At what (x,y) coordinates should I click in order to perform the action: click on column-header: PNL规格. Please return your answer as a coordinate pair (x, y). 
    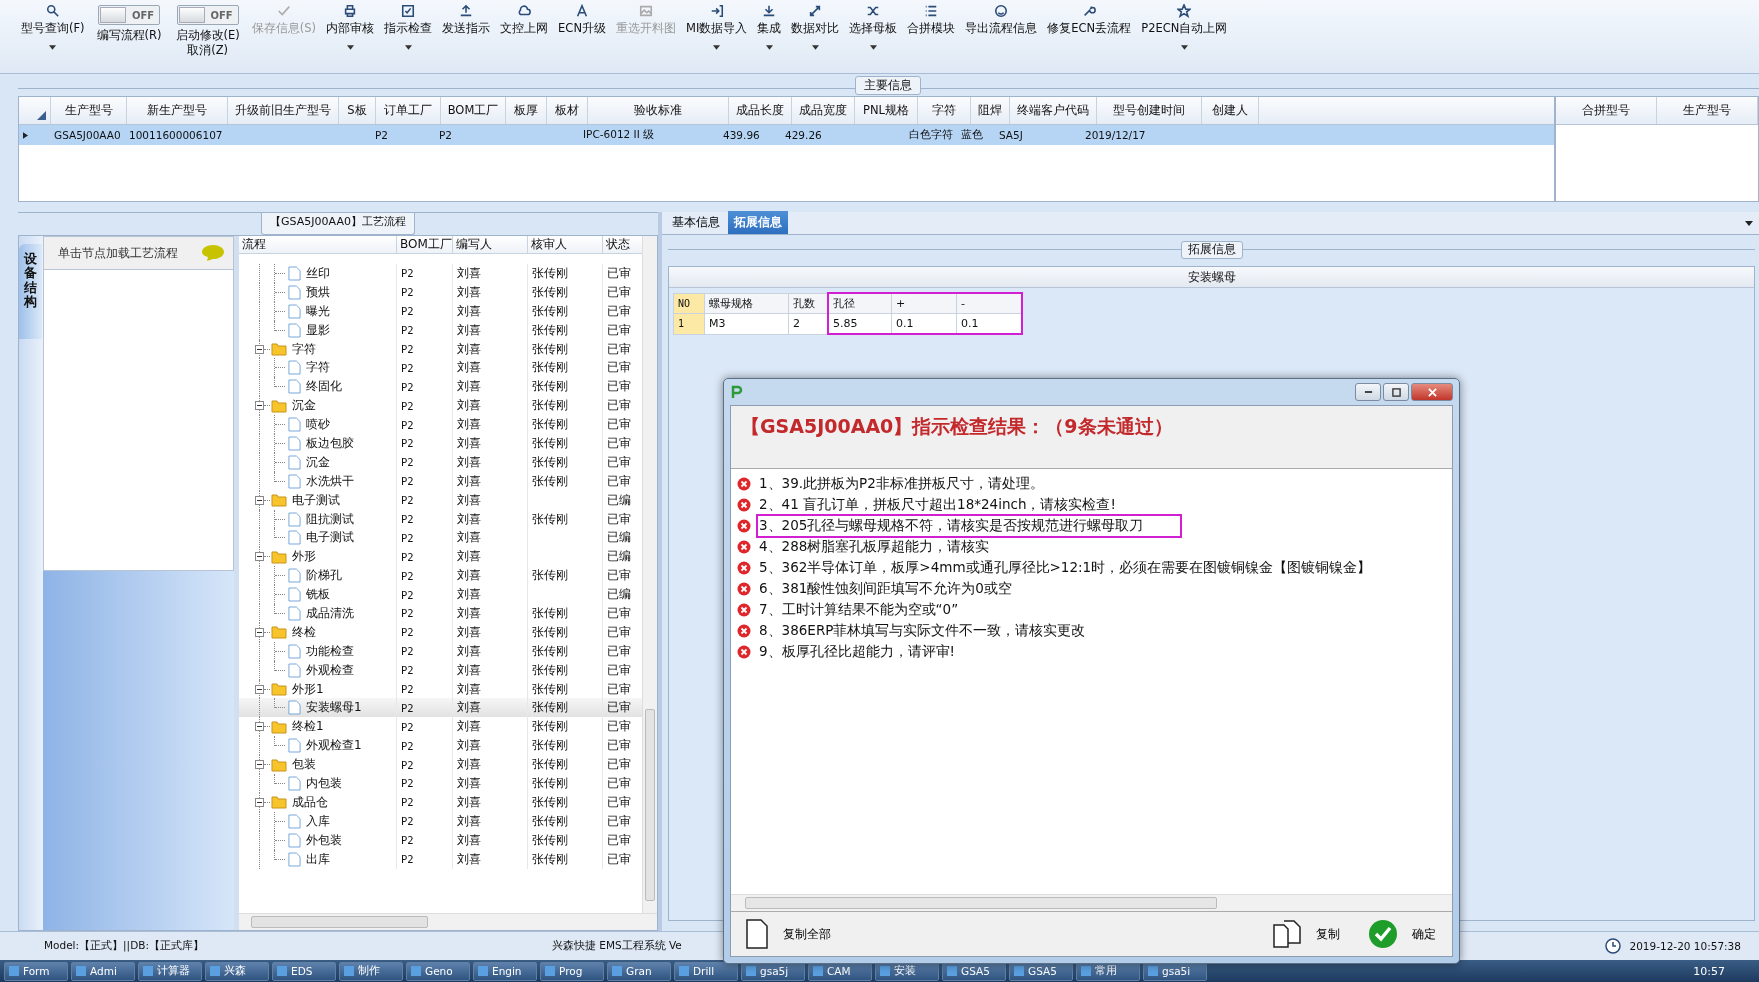
    Looking at the image, I should click on (886, 110).